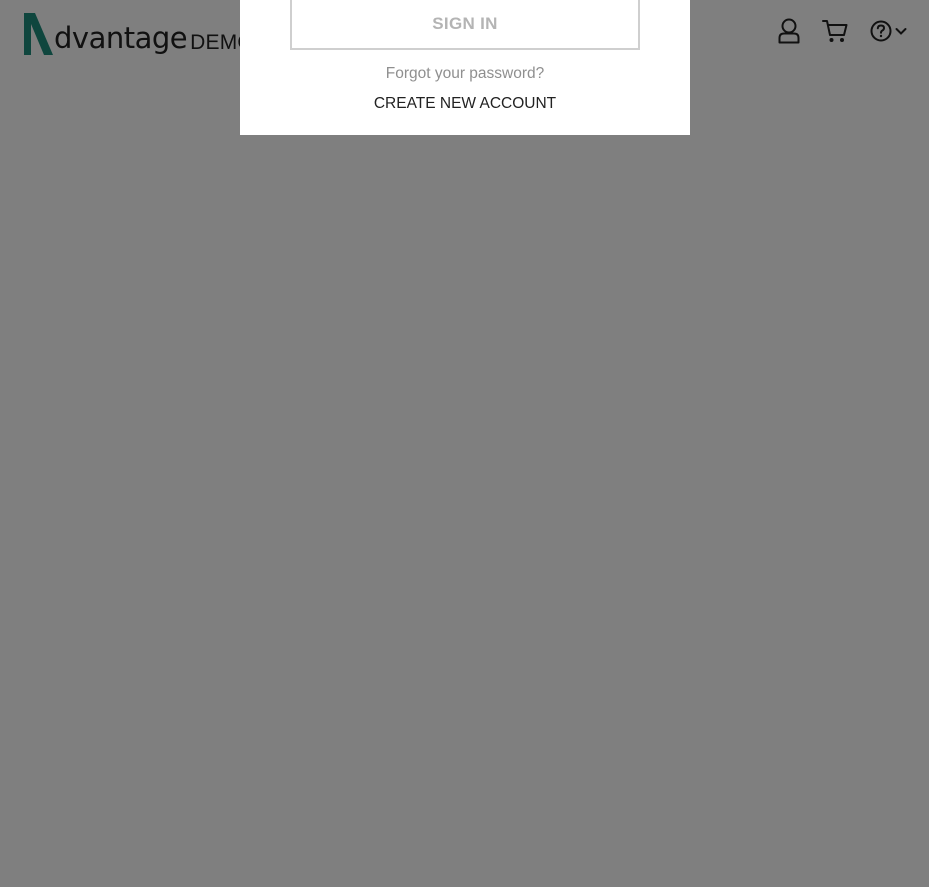 Image resolution: width=929 pixels, height=887 pixels. I want to click on sign-in-button: SIGN IN, so click(465, 25).